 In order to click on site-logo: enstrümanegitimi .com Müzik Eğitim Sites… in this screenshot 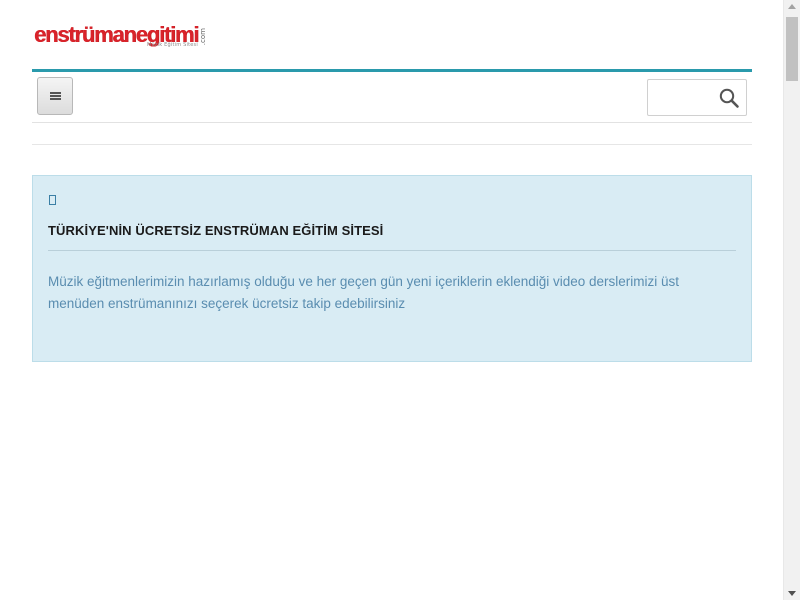, I will do `click(120, 37)`.